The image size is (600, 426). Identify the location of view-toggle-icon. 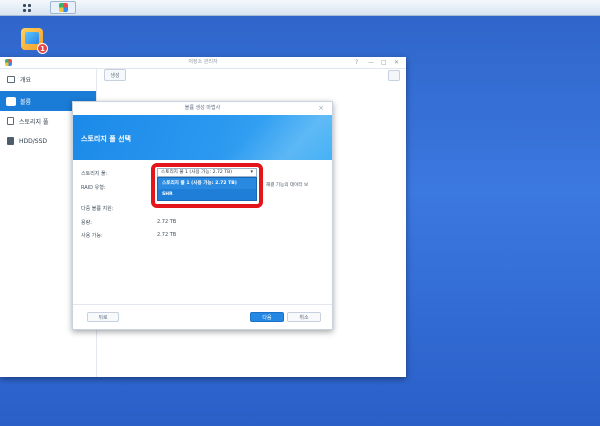
(394, 75).